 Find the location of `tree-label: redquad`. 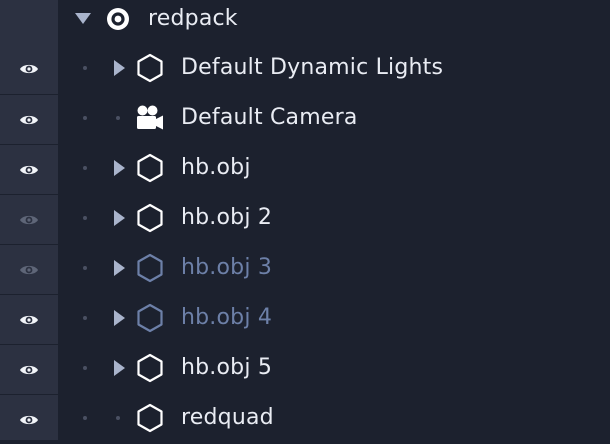

tree-label: redquad is located at coordinates (227, 417).